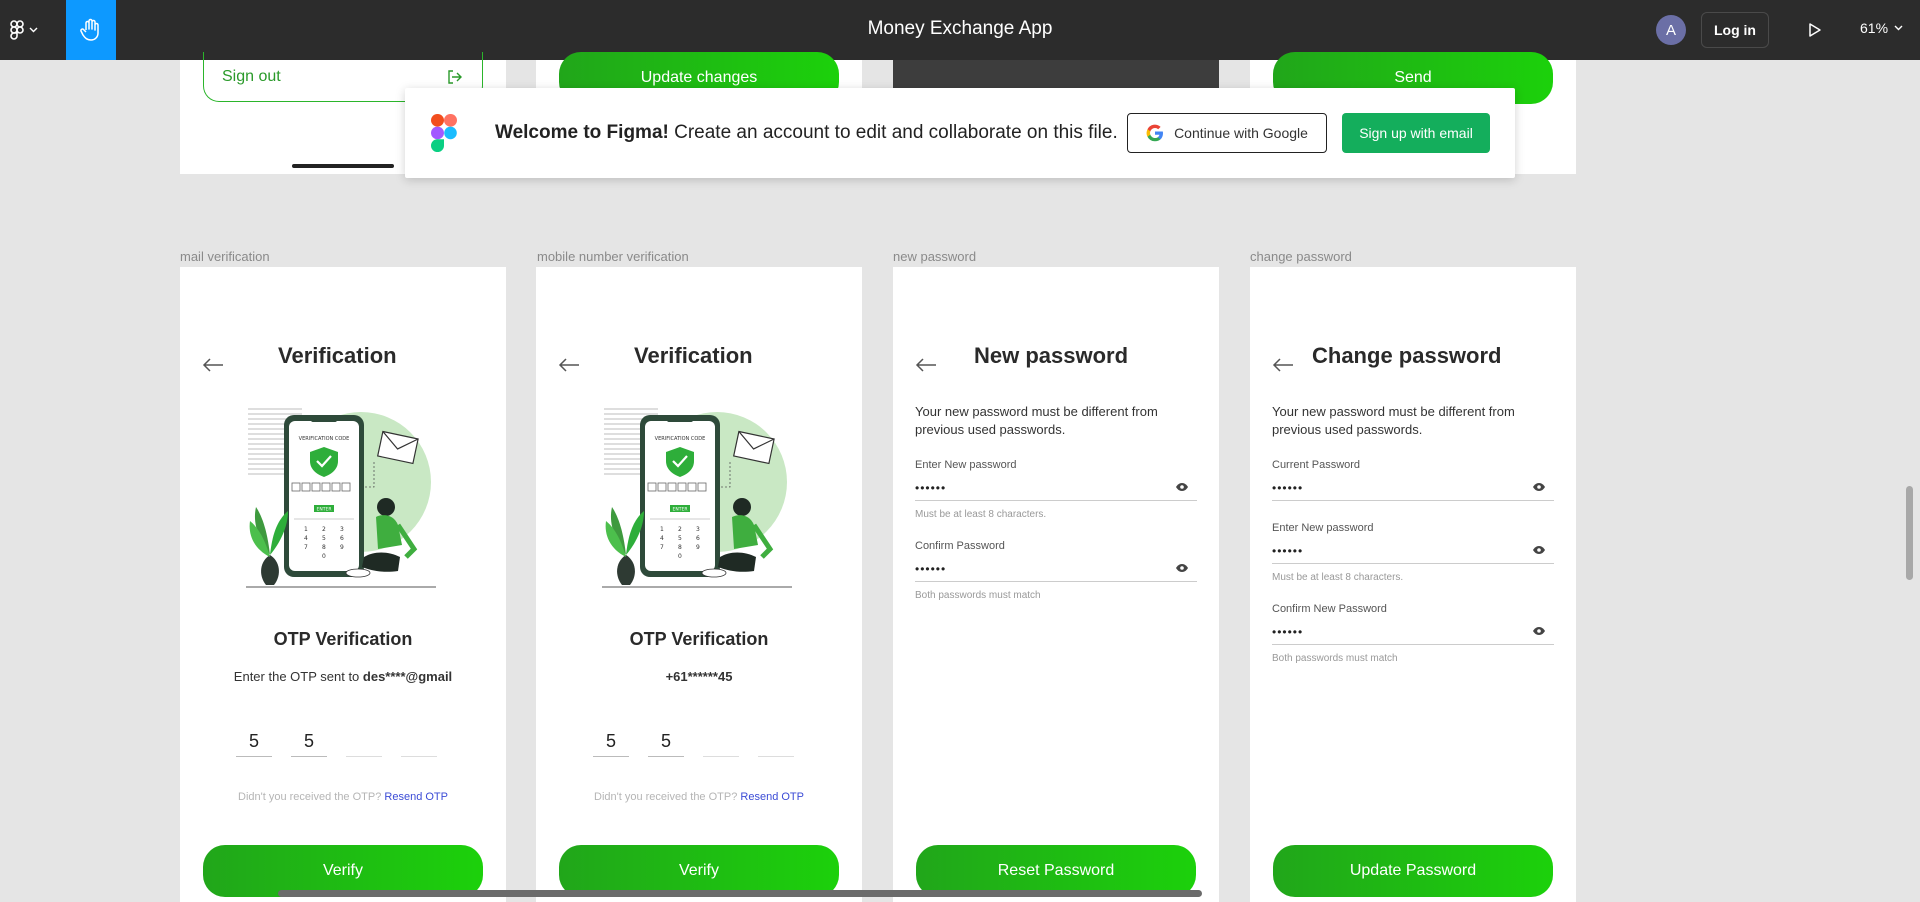  I want to click on main-menu-button, so click(32, 30).